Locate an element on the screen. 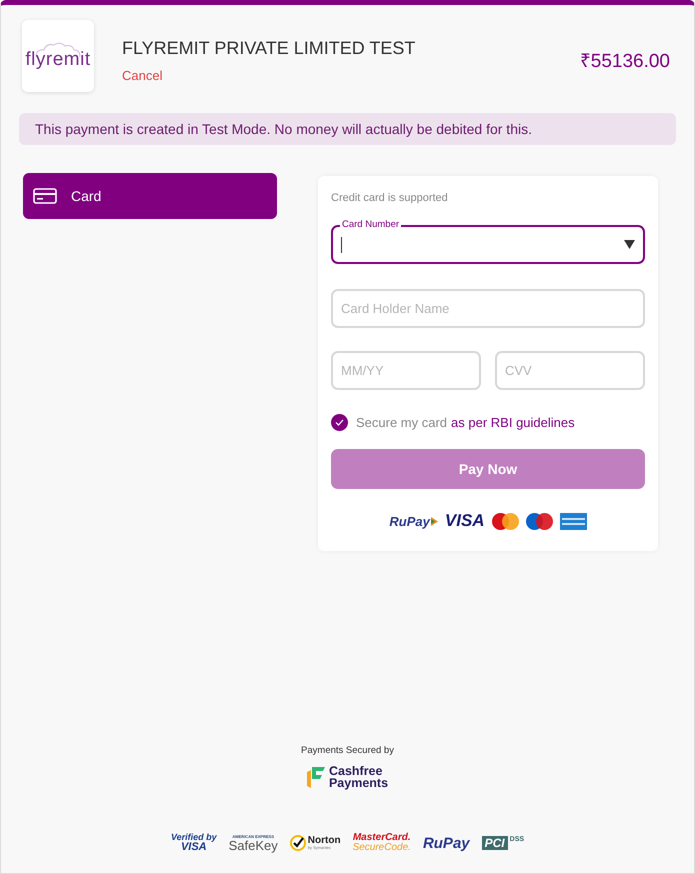 The width and height of the screenshot is (695, 874). cancel-link: Cancel is located at coordinates (142, 75).